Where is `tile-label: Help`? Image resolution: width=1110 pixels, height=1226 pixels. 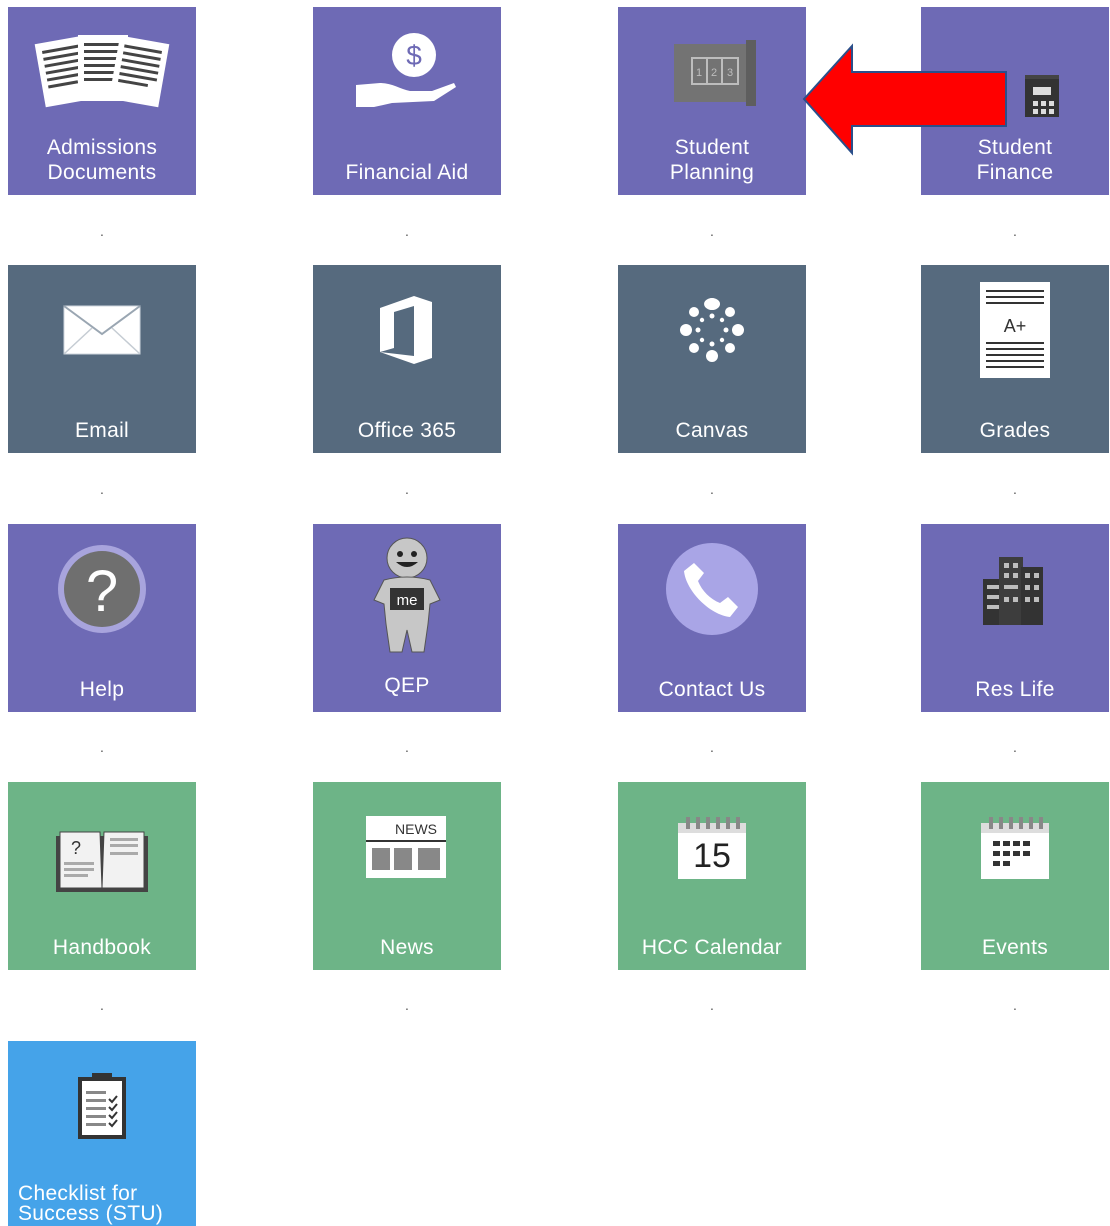
tile-label: Help is located at coordinates (102, 689).